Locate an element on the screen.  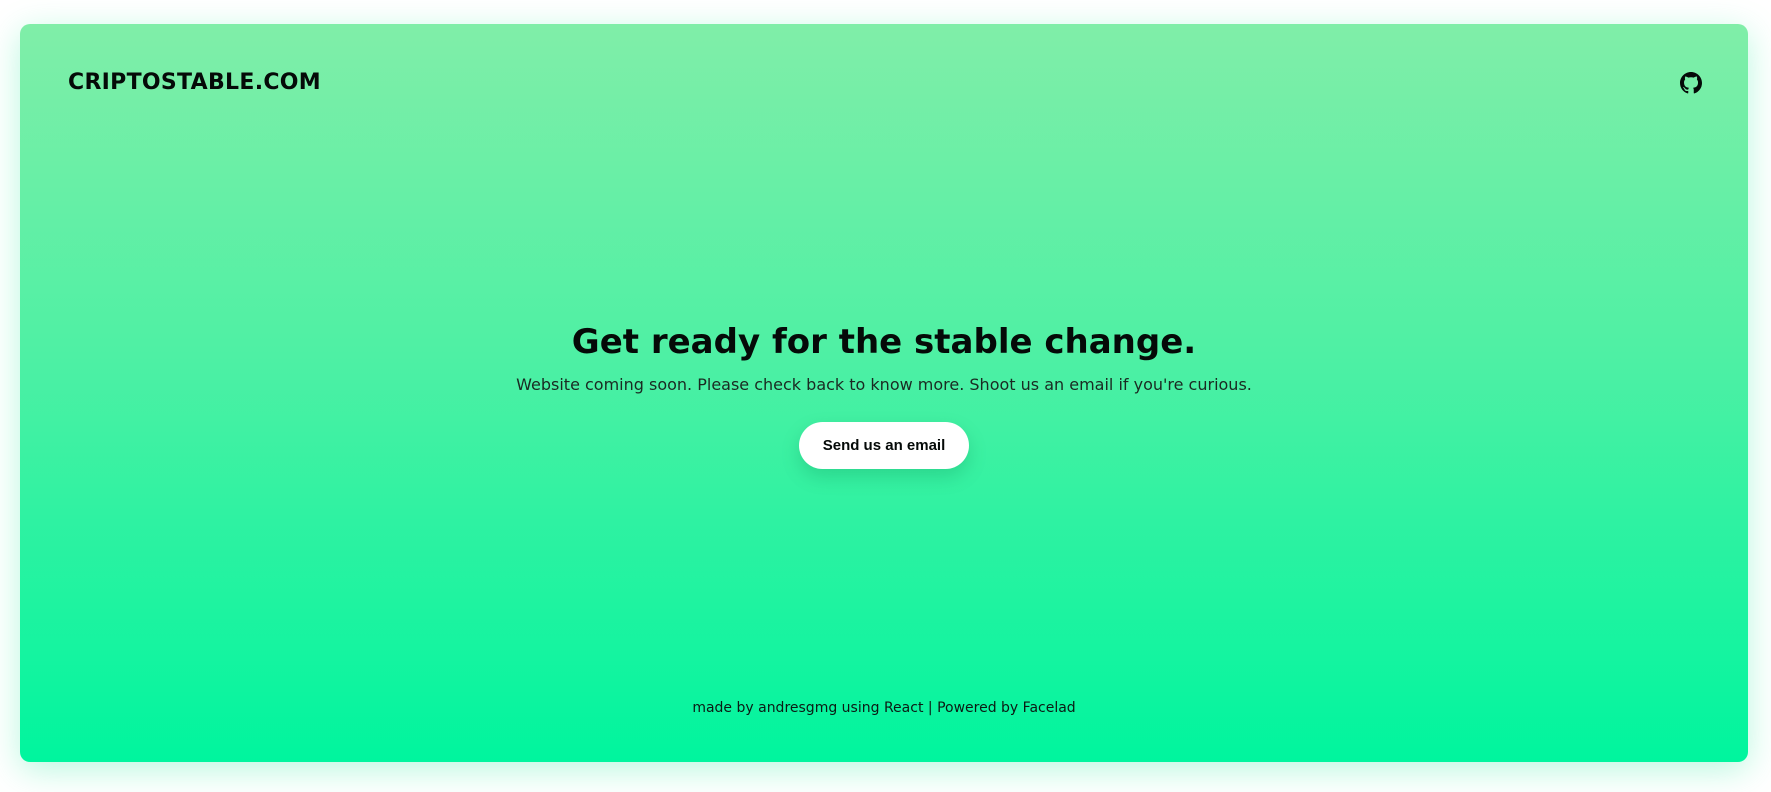
brand-logo-link: CRIPTOSTABLE.COM is located at coordinates (194, 82).